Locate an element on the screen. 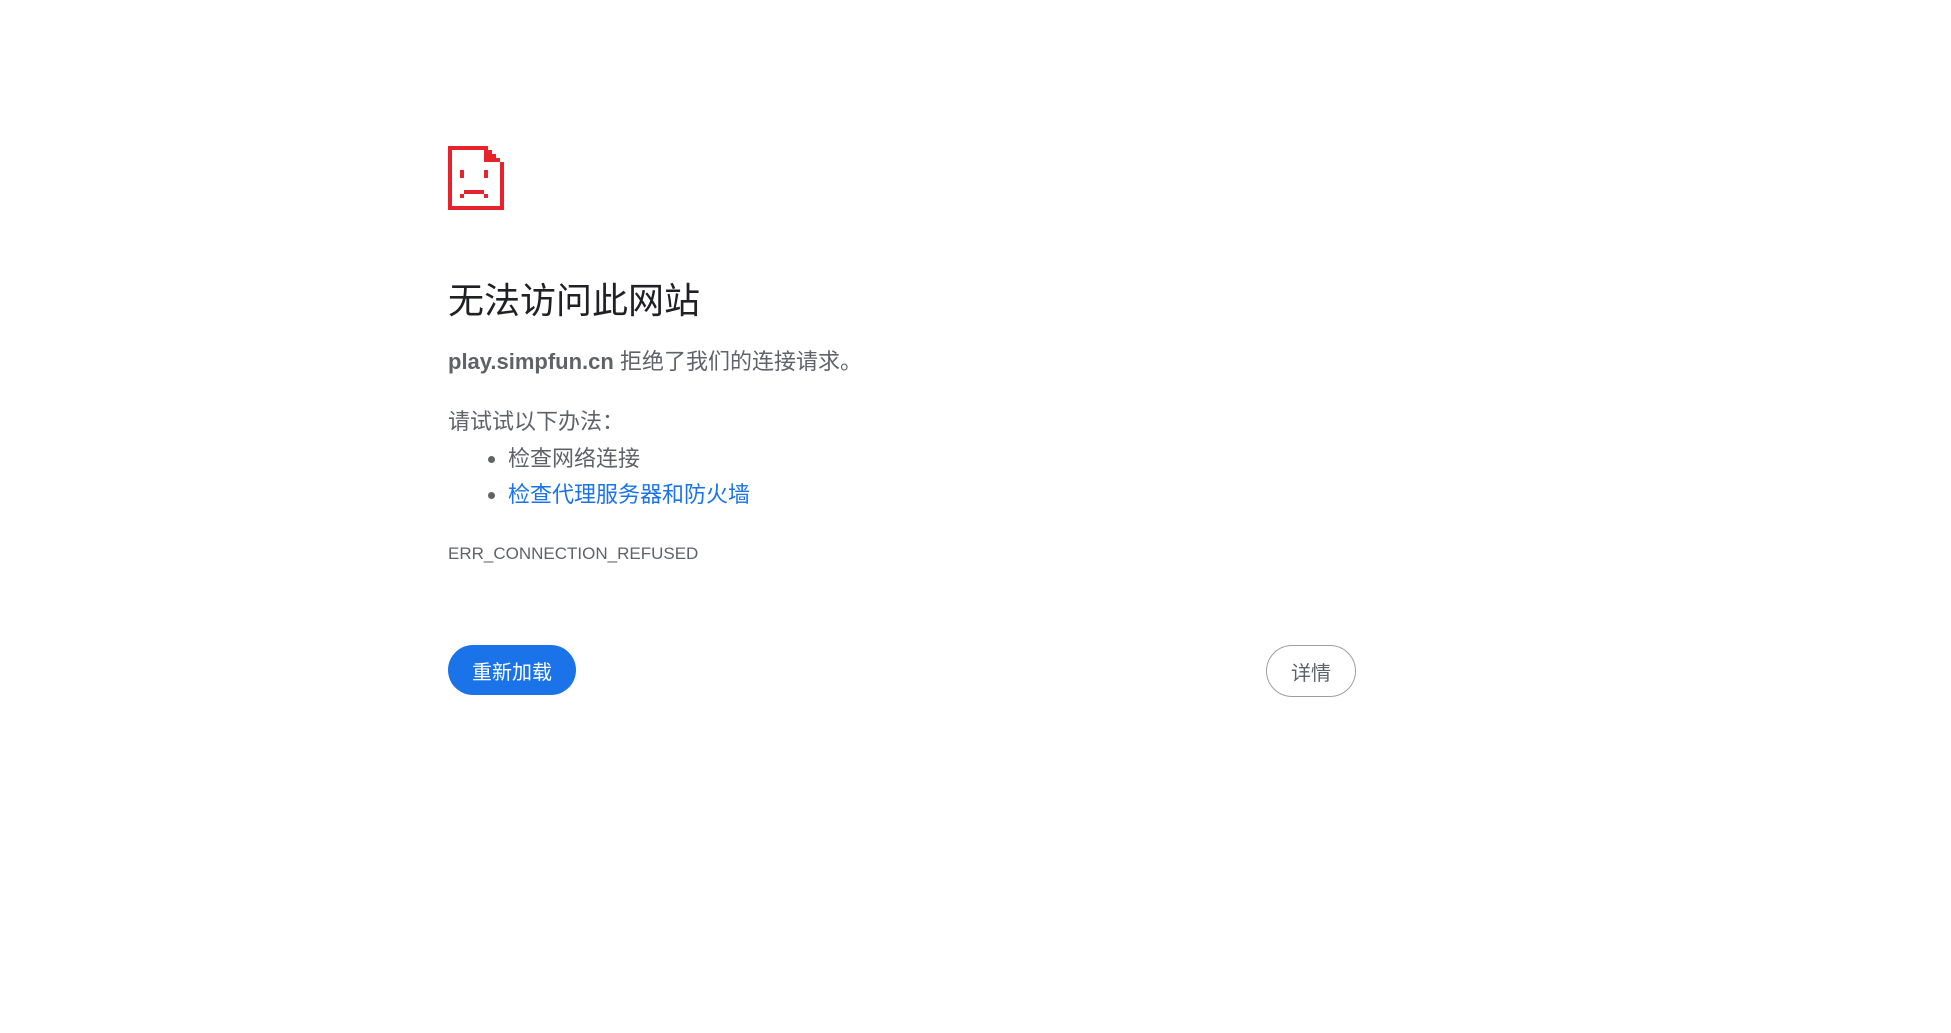 This screenshot has height=1033, width=1951. list-item: 检查代理服务器和防火墙 is located at coordinates (932, 495).